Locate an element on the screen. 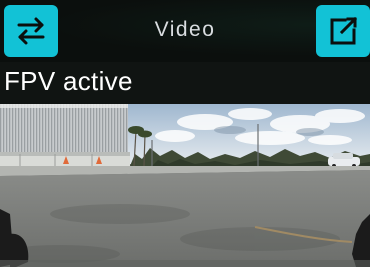  fpv-status-label: FPV active is located at coordinates (68, 81).